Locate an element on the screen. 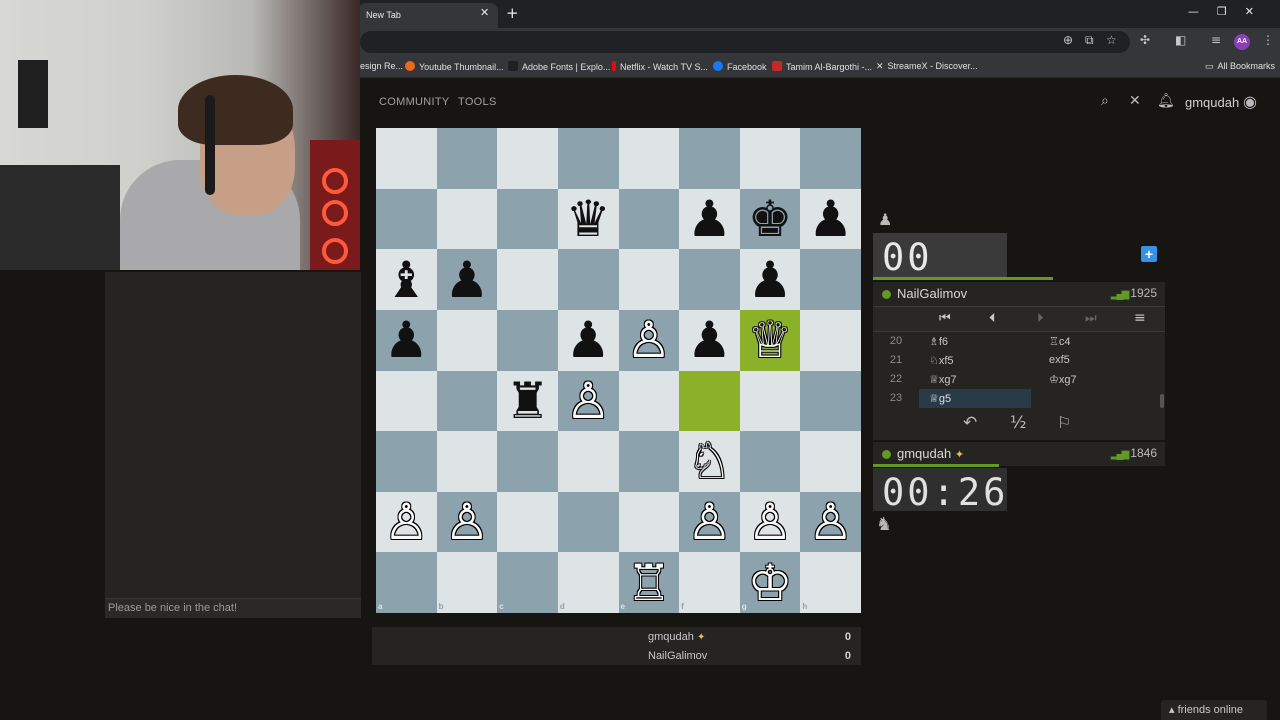  square-e3 is located at coordinates (649, 461).